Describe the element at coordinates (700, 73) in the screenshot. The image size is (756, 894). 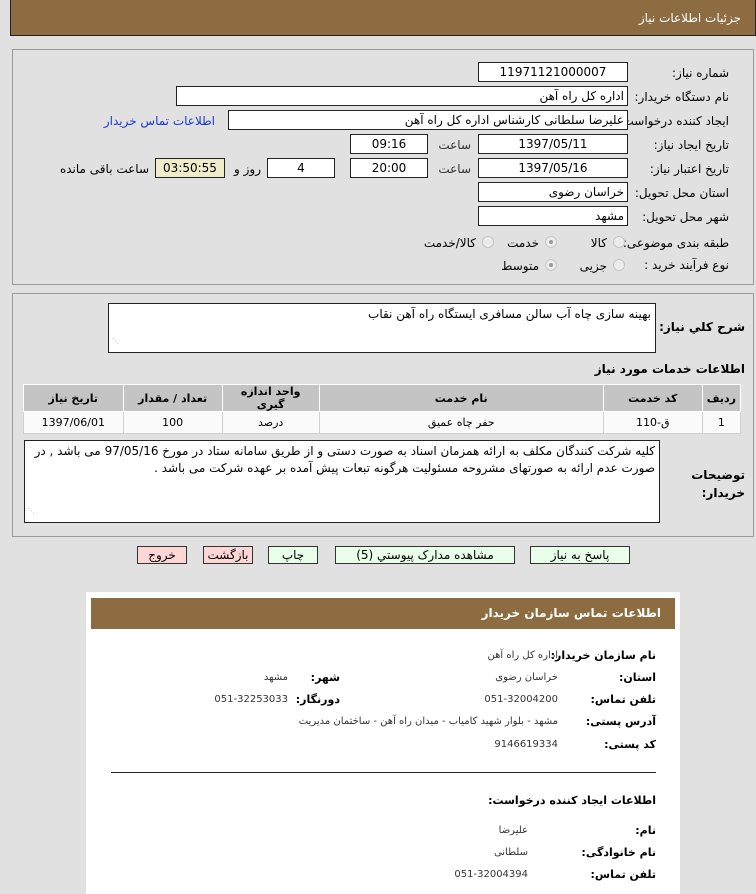
I see `need-number-label: شماره نیاز:` at that location.